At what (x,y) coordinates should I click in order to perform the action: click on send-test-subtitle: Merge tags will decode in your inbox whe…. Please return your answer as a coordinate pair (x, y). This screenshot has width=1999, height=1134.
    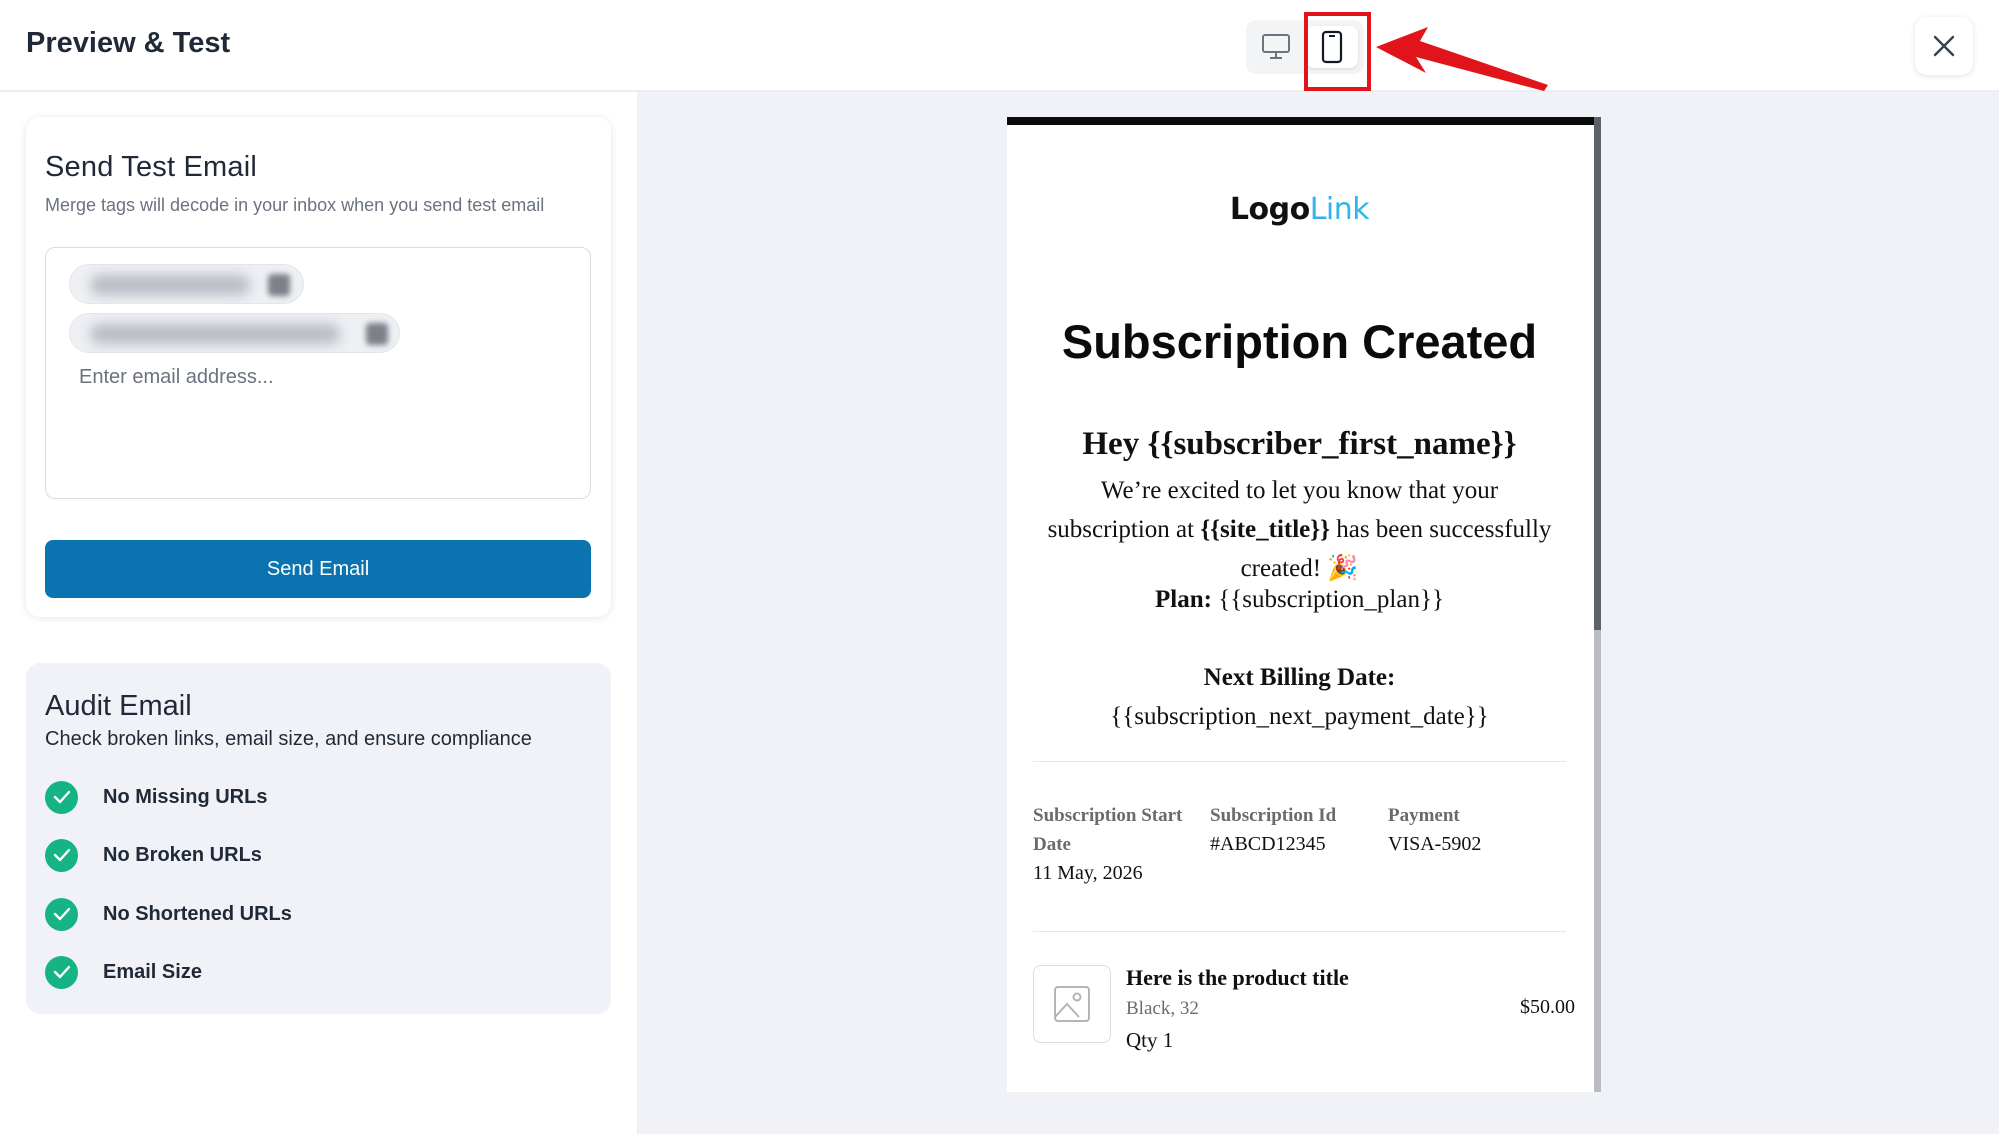
    Looking at the image, I should click on (295, 205).